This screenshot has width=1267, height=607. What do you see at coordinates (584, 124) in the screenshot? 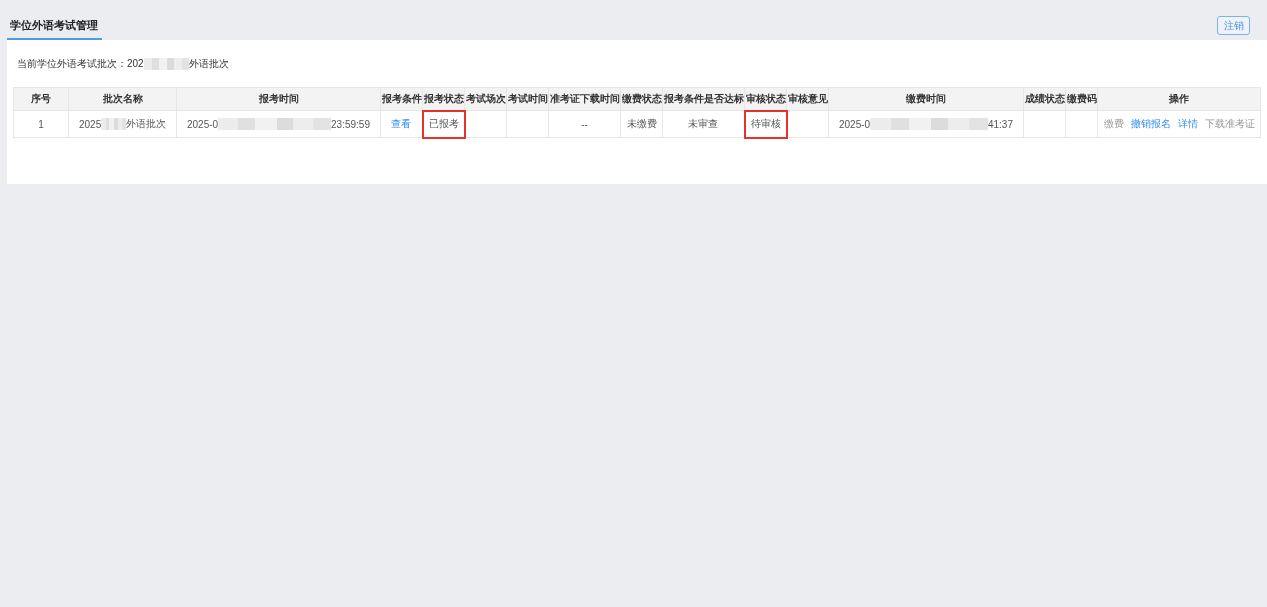
I see `table-cell: --` at bounding box center [584, 124].